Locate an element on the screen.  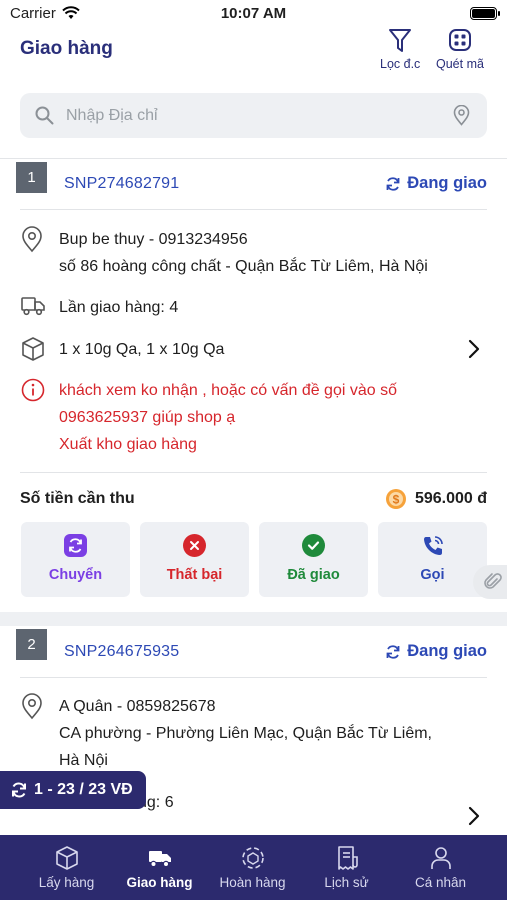
transfer-button: Chuyển is located at coordinates (75, 559).